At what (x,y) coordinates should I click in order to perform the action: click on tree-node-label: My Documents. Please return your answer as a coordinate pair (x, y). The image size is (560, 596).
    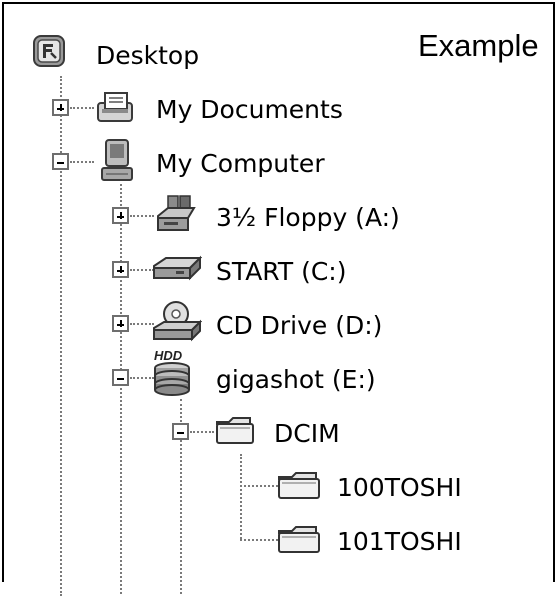
    Looking at the image, I should click on (249, 109).